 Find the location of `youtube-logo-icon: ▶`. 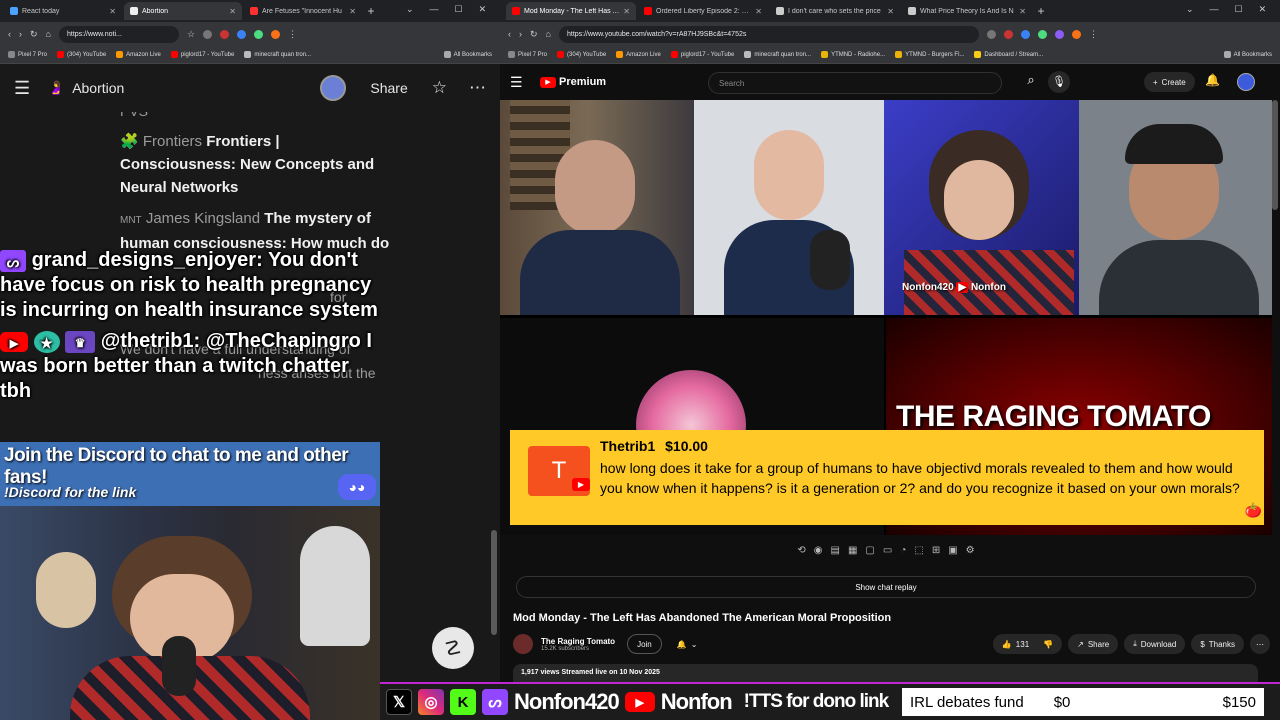

youtube-logo-icon: ▶ is located at coordinates (548, 82).